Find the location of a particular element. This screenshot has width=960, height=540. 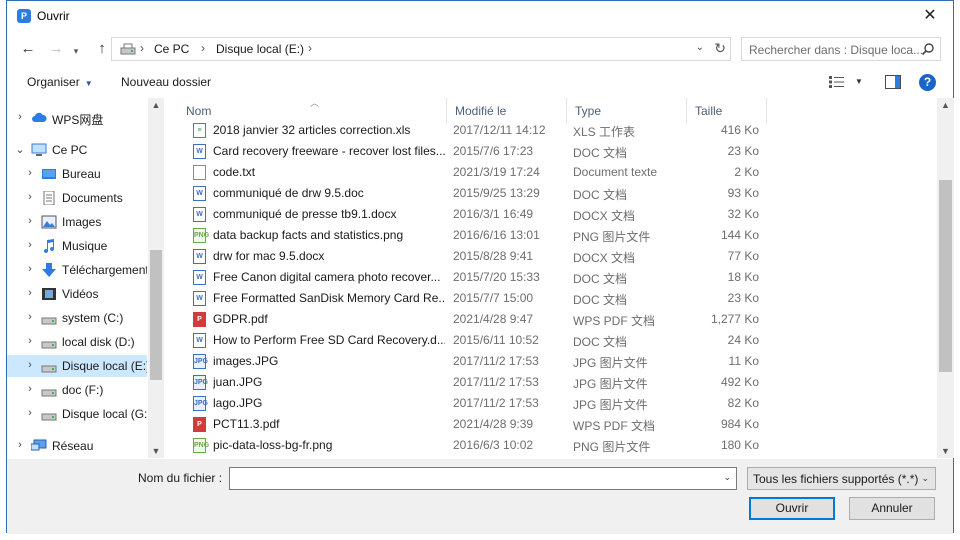

filename-input: ⌄ is located at coordinates (483, 478).